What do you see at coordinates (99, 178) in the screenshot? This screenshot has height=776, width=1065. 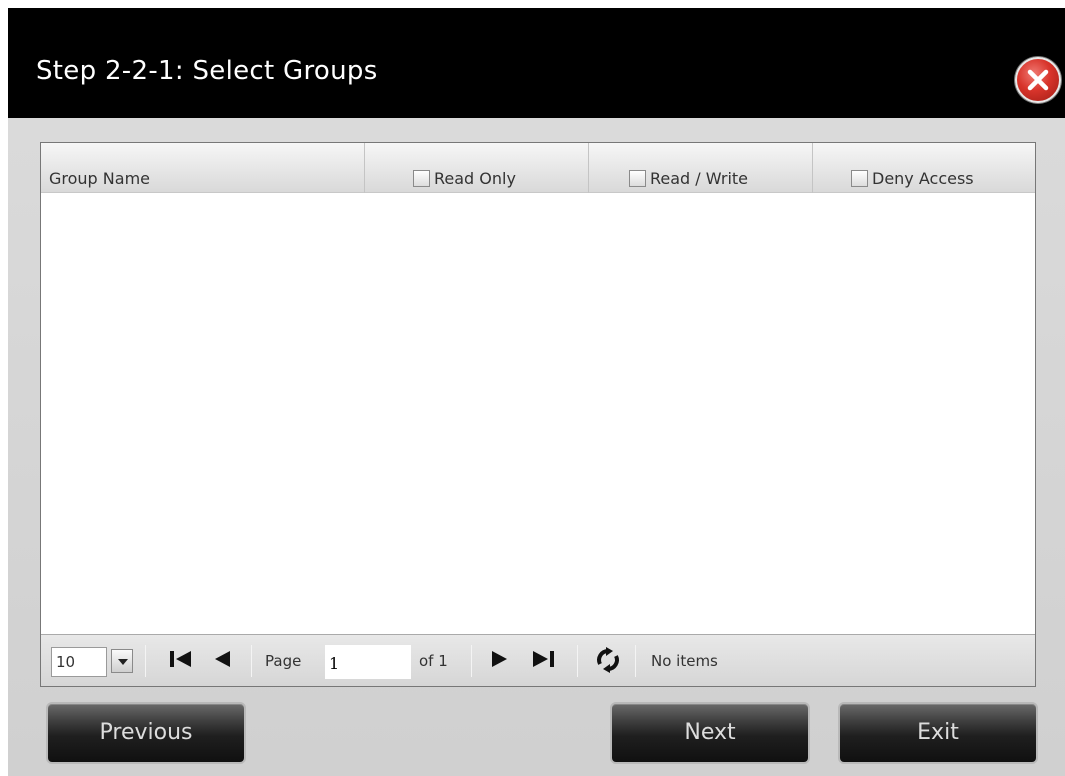 I see `column-group-name-label: Group Name` at bounding box center [99, 178].